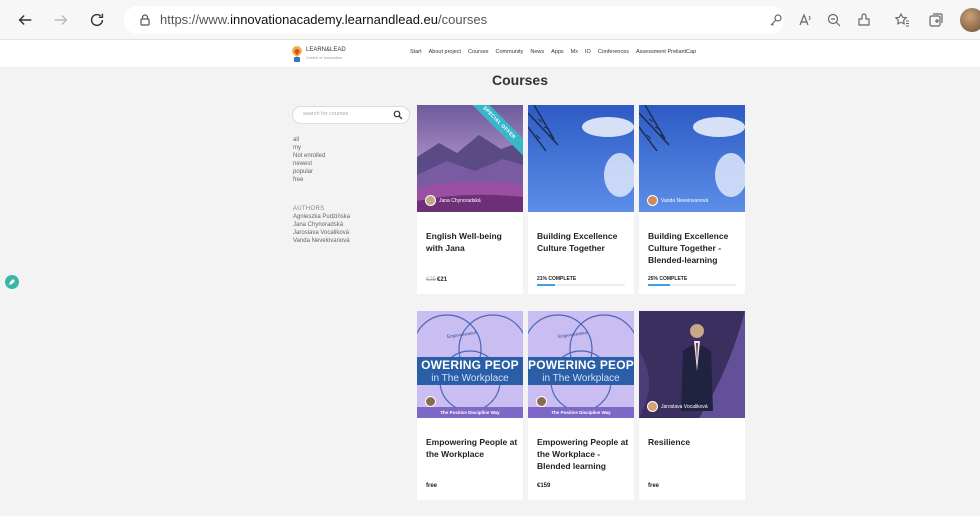 The width and height of the screenshot is (980, 516). I want to click on banner-text: POWERING PEOP, so click(581, 365).